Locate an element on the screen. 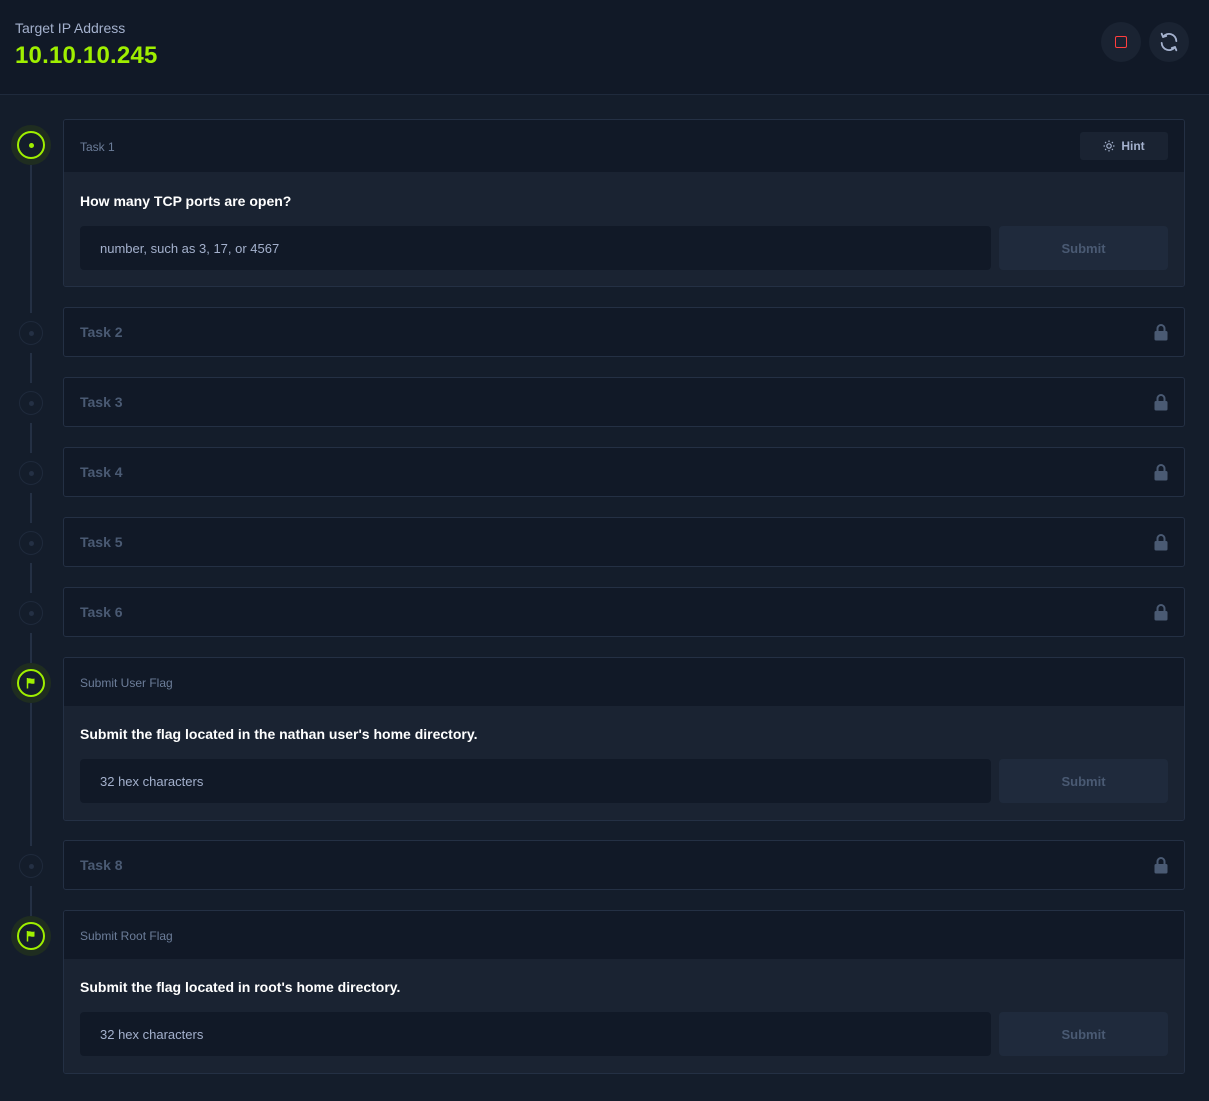 The height and width of the screenshot is (1101, 1209). stop-square-icon is located at coordinates (1121, 42).